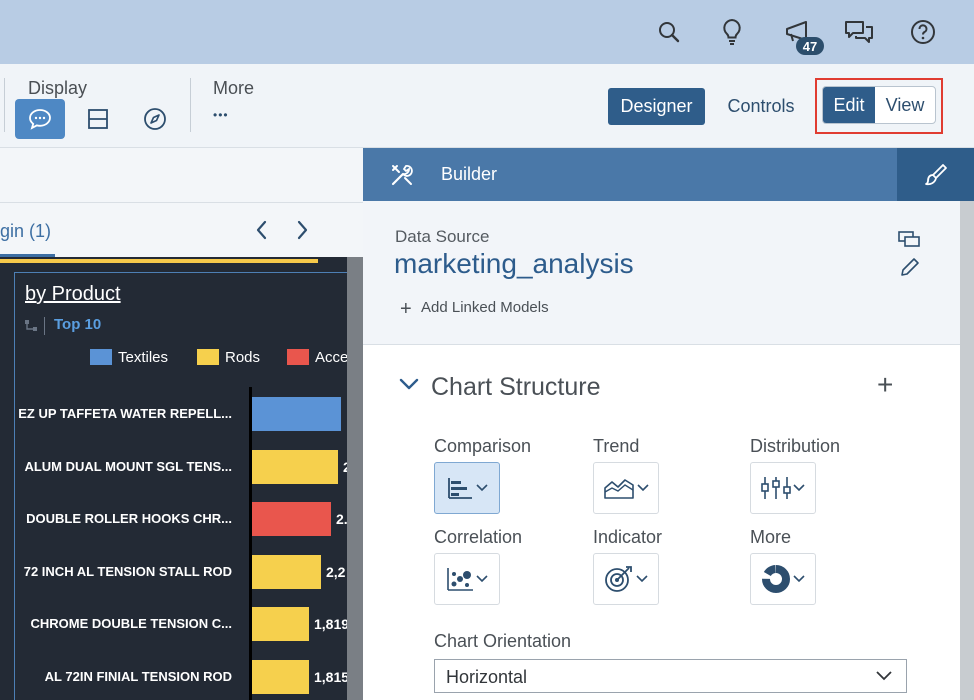  I want to click on correlation-chart-button, so click(467, 579).